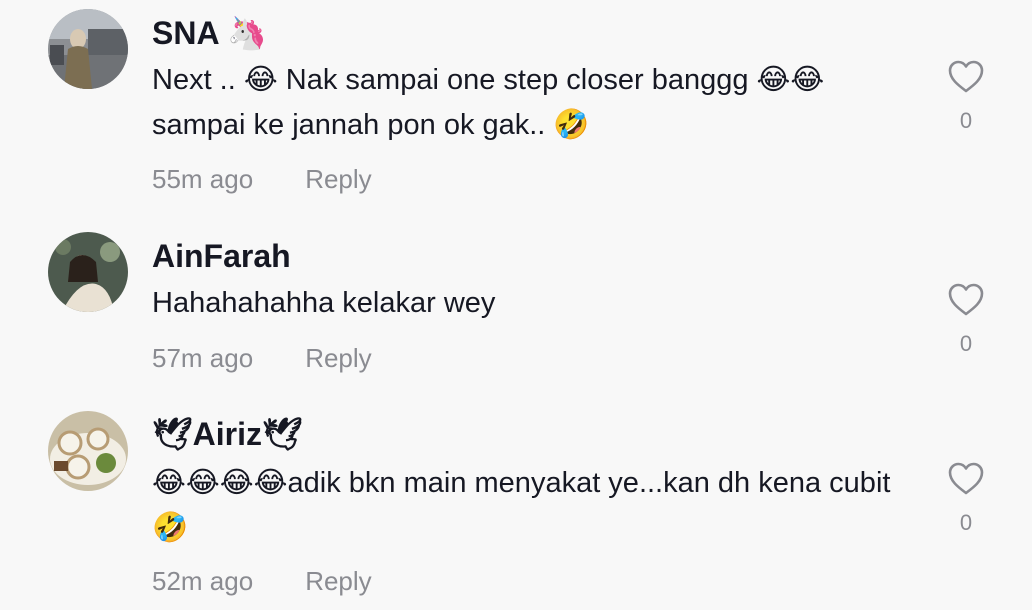  Describe the element at coordinates (221, 256) in the screenshot. I see `username: AinFarah` at that location.